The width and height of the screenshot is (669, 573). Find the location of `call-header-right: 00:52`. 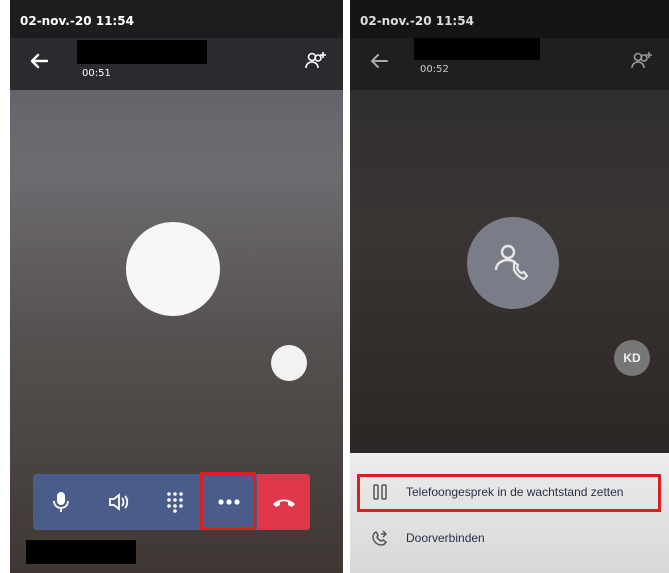

call-header-right: 00:52 is located at coordinates (509, 64).